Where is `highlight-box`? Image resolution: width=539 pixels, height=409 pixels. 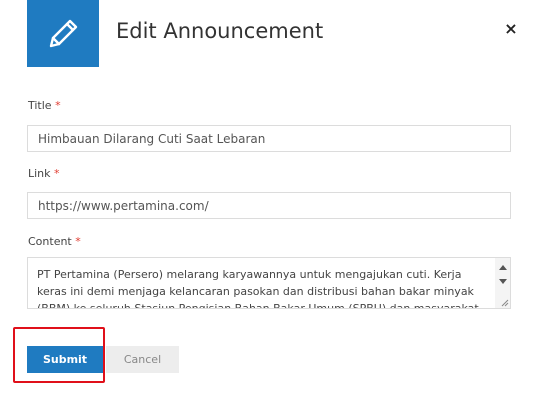 highlight-box is located at coordinates (59, 355).